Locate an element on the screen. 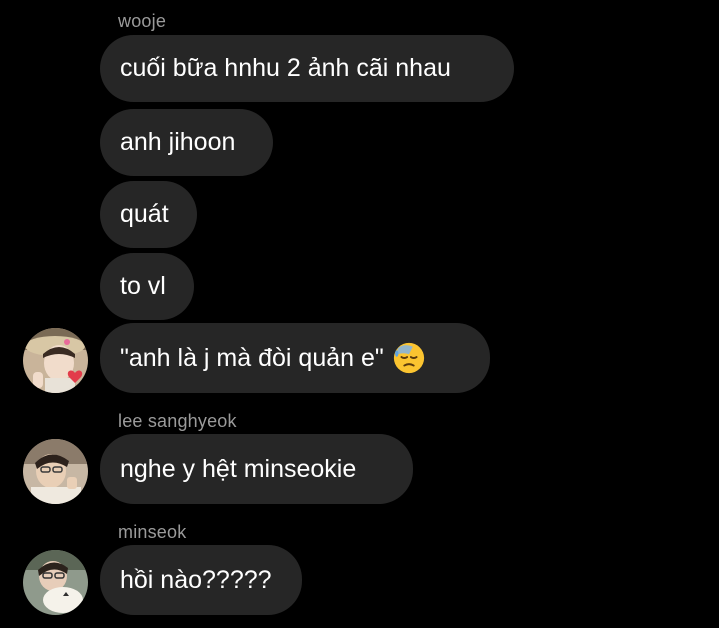 The image size is (719, 628). message-text: "anh là j mà đòi quản e" is located at coordinates (252, 357).